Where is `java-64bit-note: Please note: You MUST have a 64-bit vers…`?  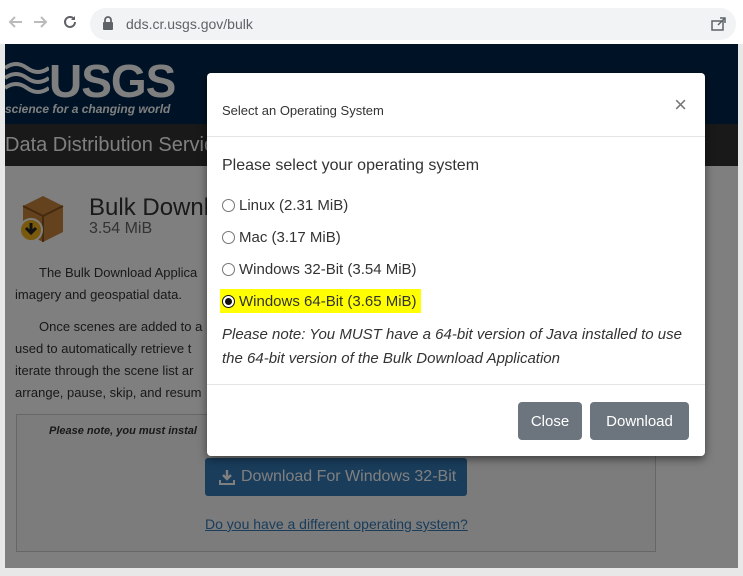
java-64bit-note: Please note: You MUST have a 64-bit vers… is located at coordinates (452, 346).